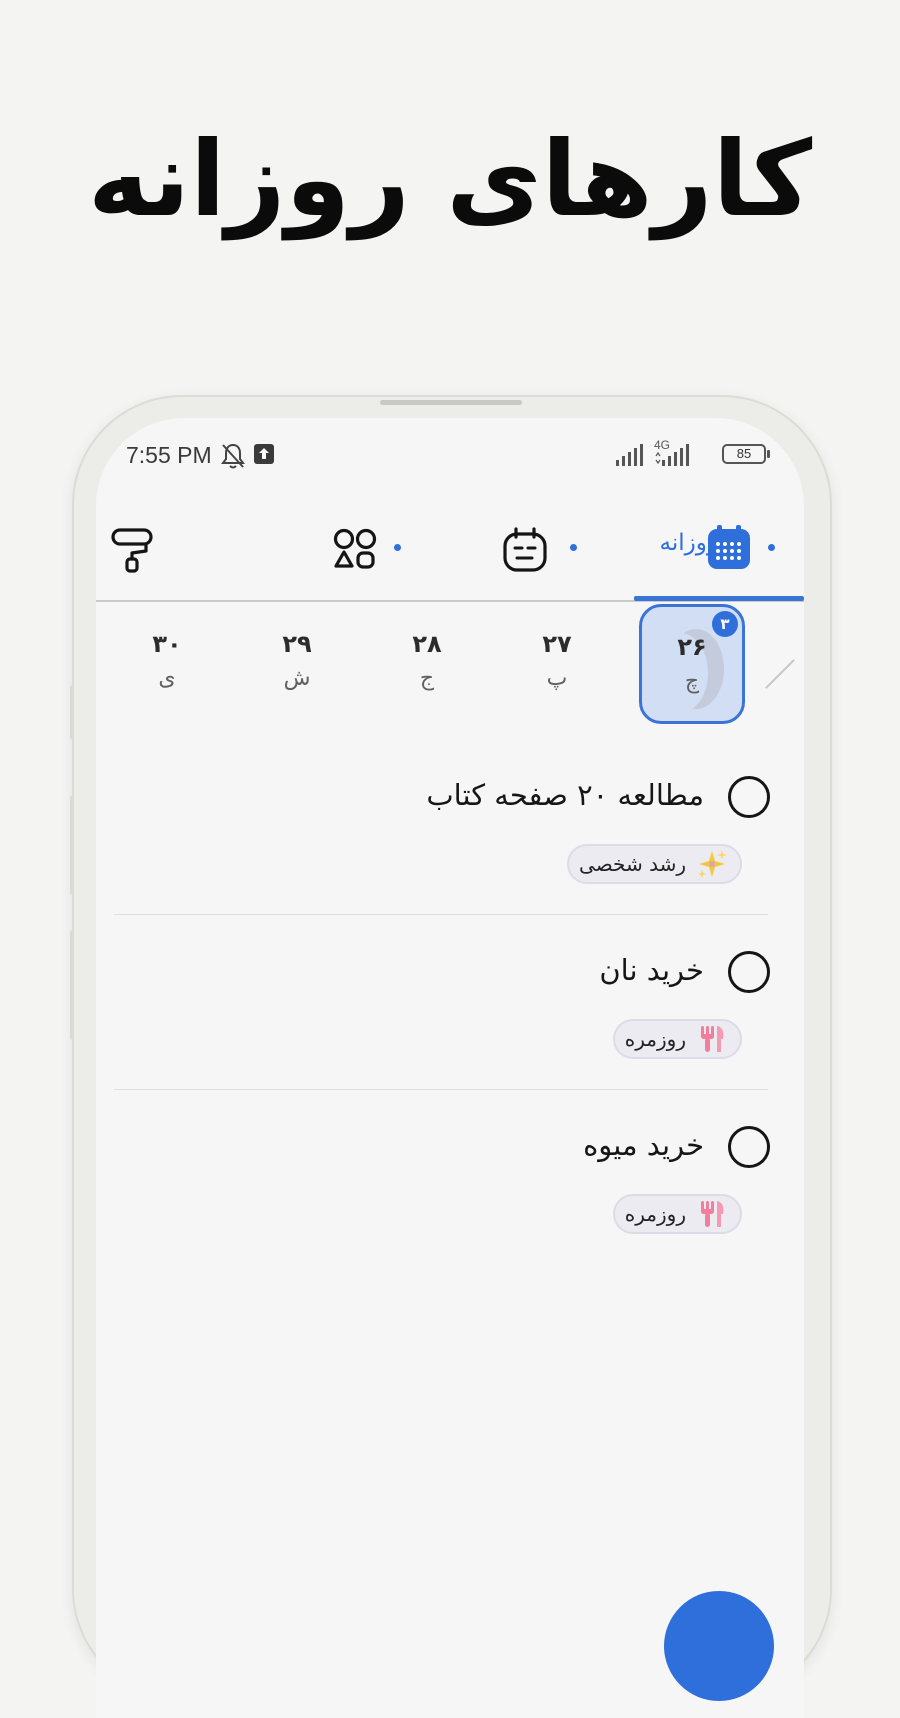 The height and width of the screenshot is (1718, 900). Describe the element at coordinates (427, 664) in the screenshot. I see `day-28: ۲۸ ج` at that location.